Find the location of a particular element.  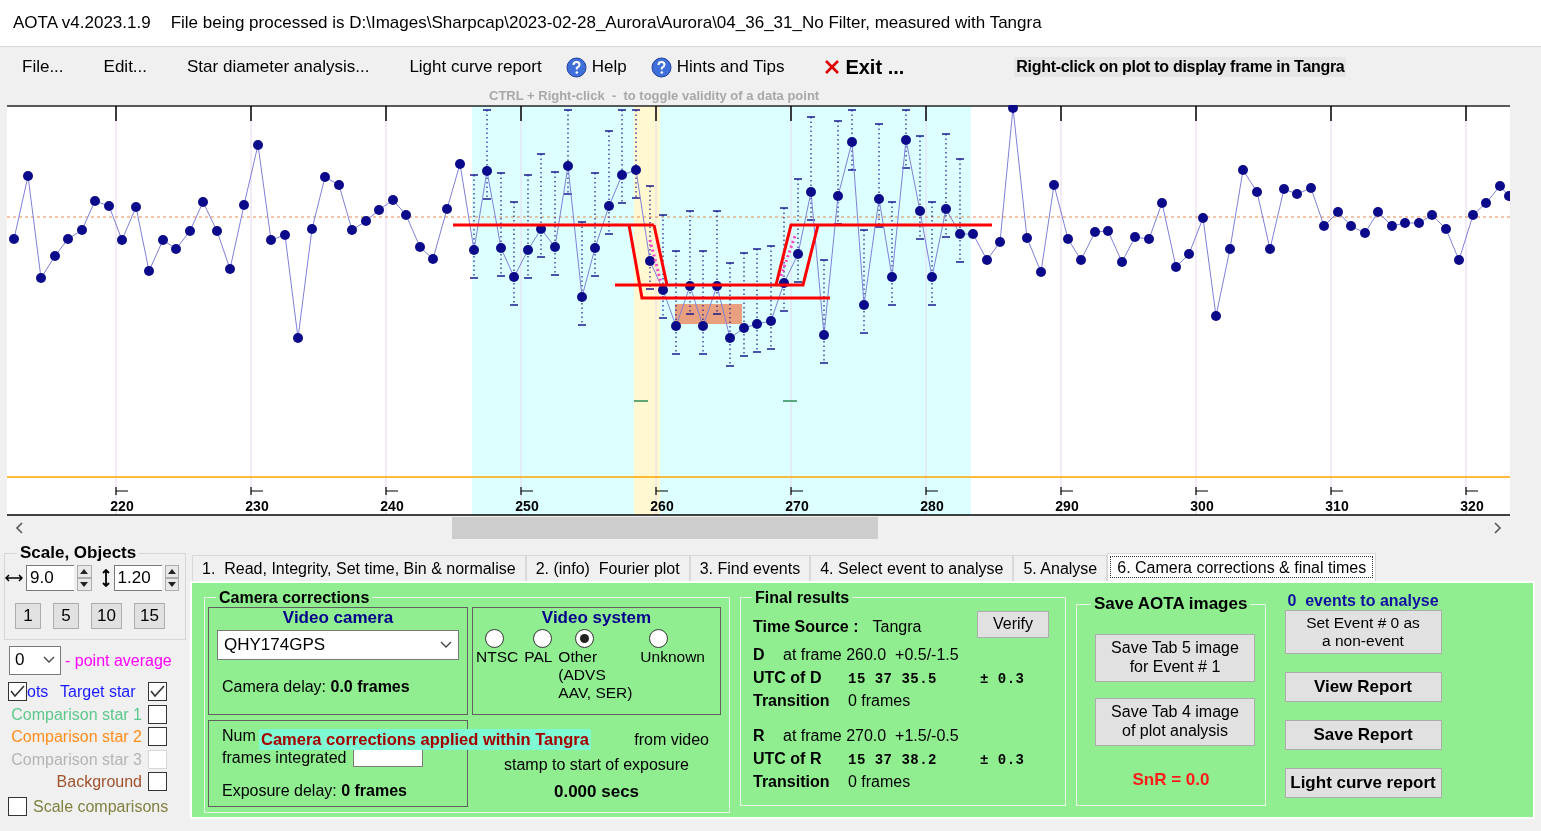

menu-item: Hints and Tips is located at coordinates (717, 67).